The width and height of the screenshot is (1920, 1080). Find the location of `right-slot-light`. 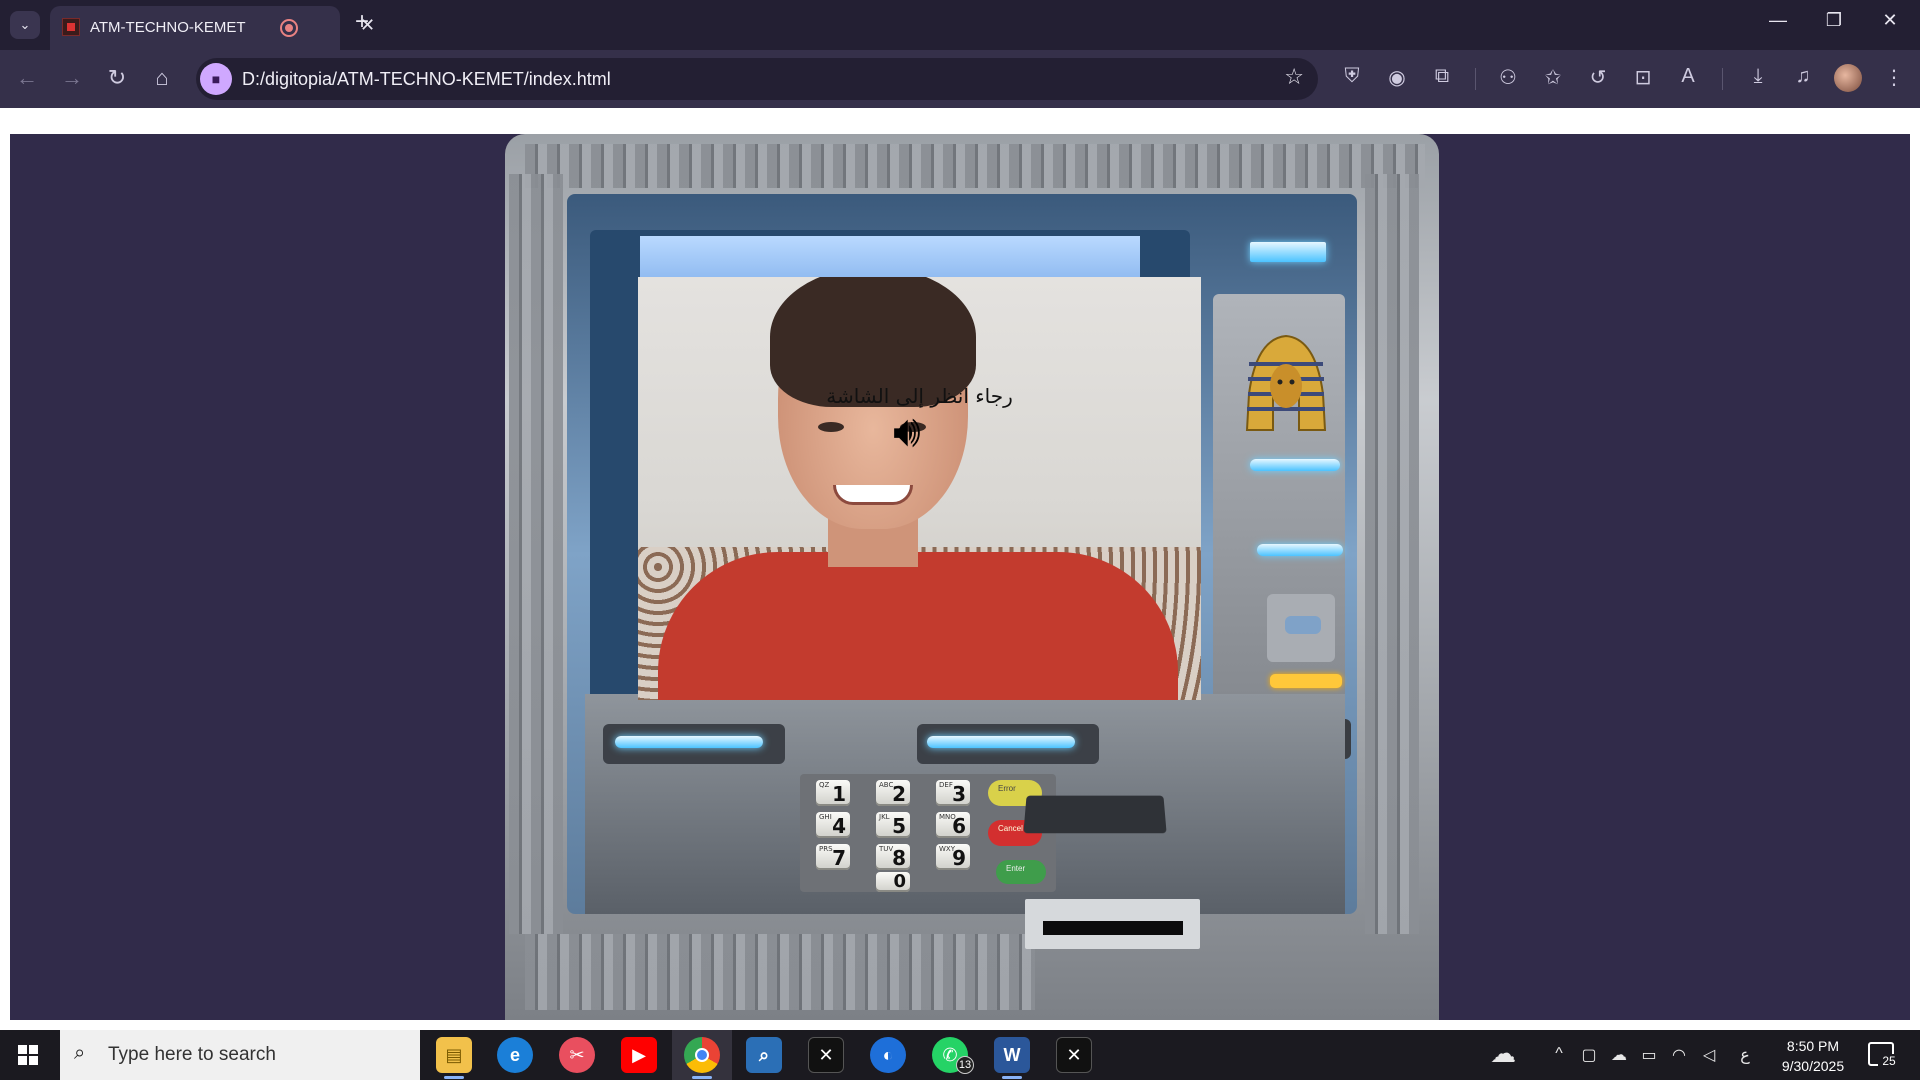

right-slot-light is located at coordinates (1001, 742).